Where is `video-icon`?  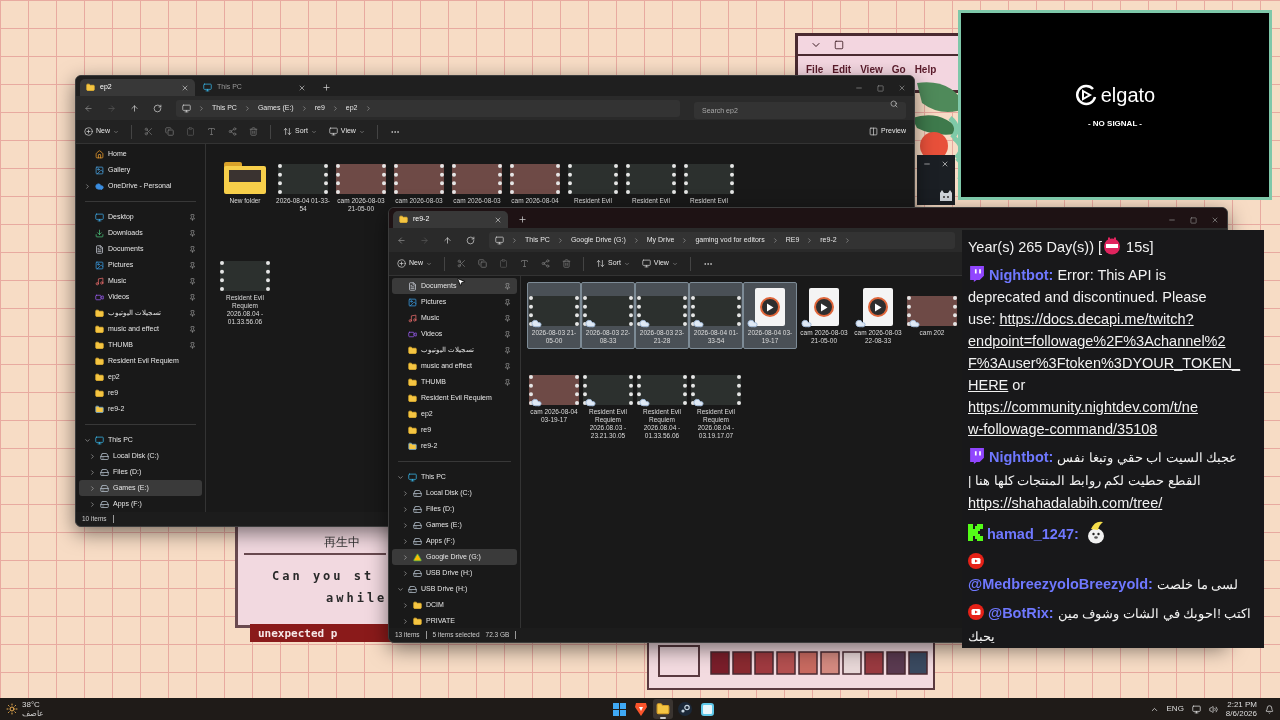 video-icon is located at coordinates (99, 297).